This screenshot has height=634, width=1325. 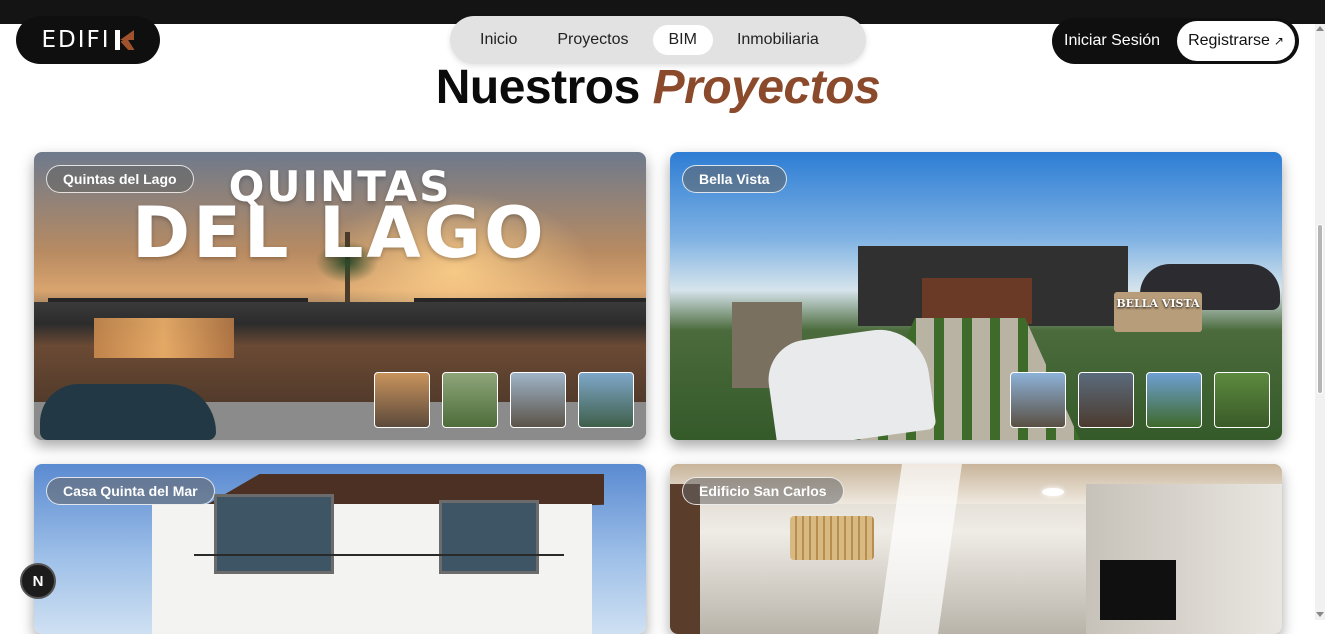 I want to click on television, so click(x=1138, y=590).